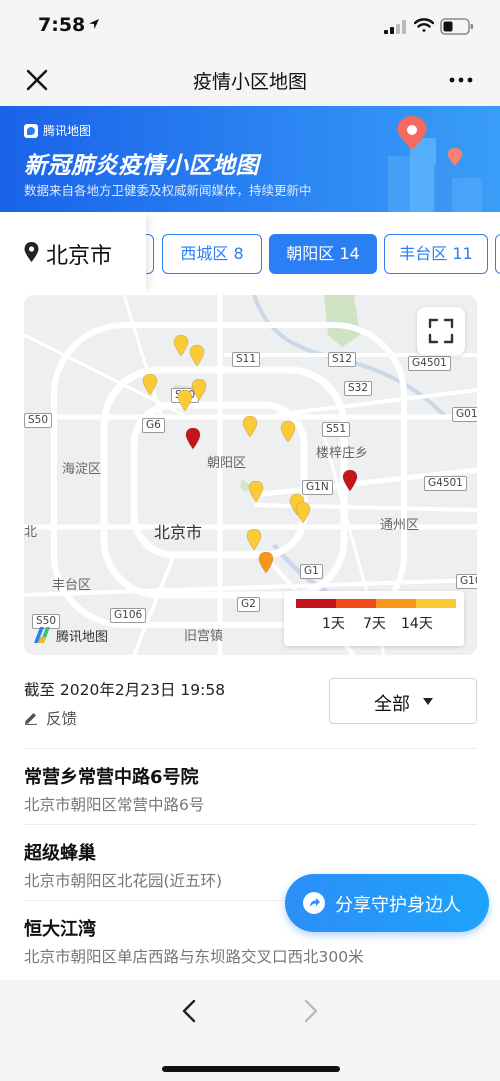  Describe the element at coordinates (428, 701) in the screenshot. I see `caret-down-icon` at that location.